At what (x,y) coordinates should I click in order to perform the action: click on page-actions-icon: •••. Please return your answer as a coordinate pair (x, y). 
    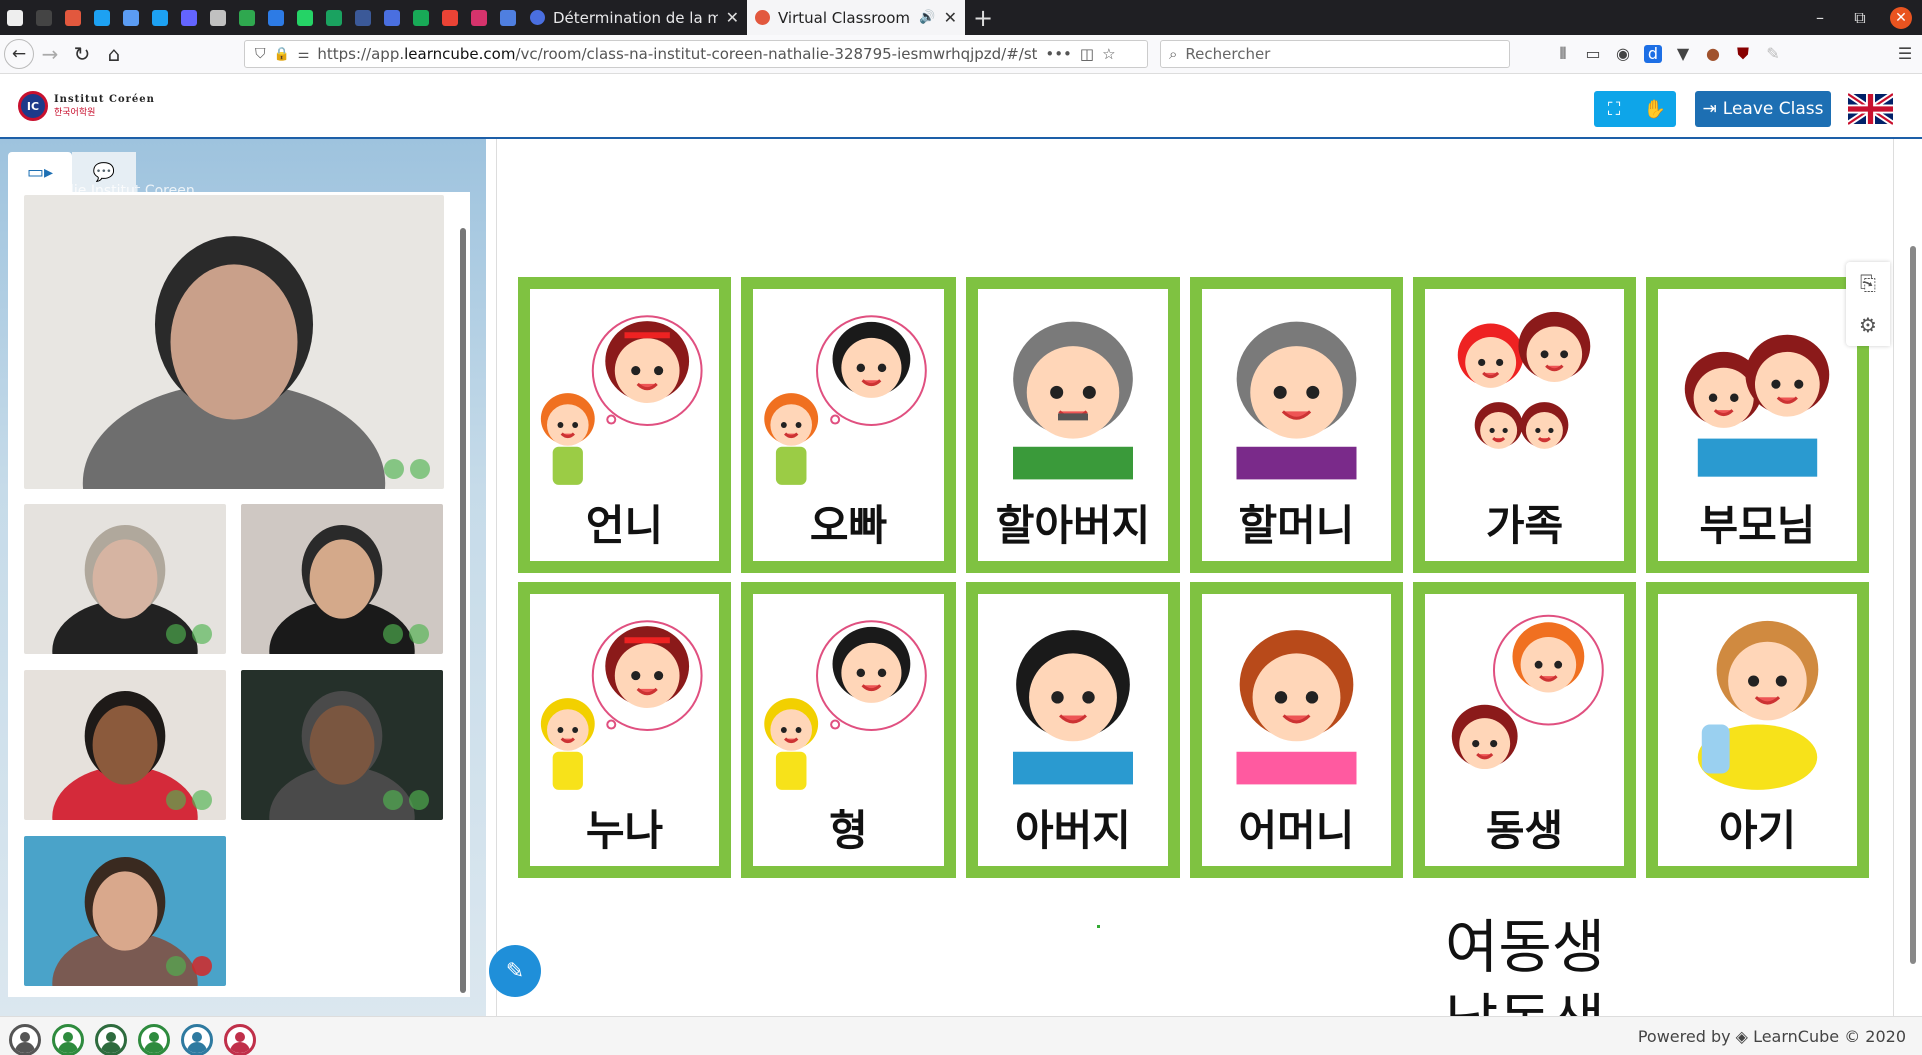
    Looking at the image, I should click on (1058, 54).